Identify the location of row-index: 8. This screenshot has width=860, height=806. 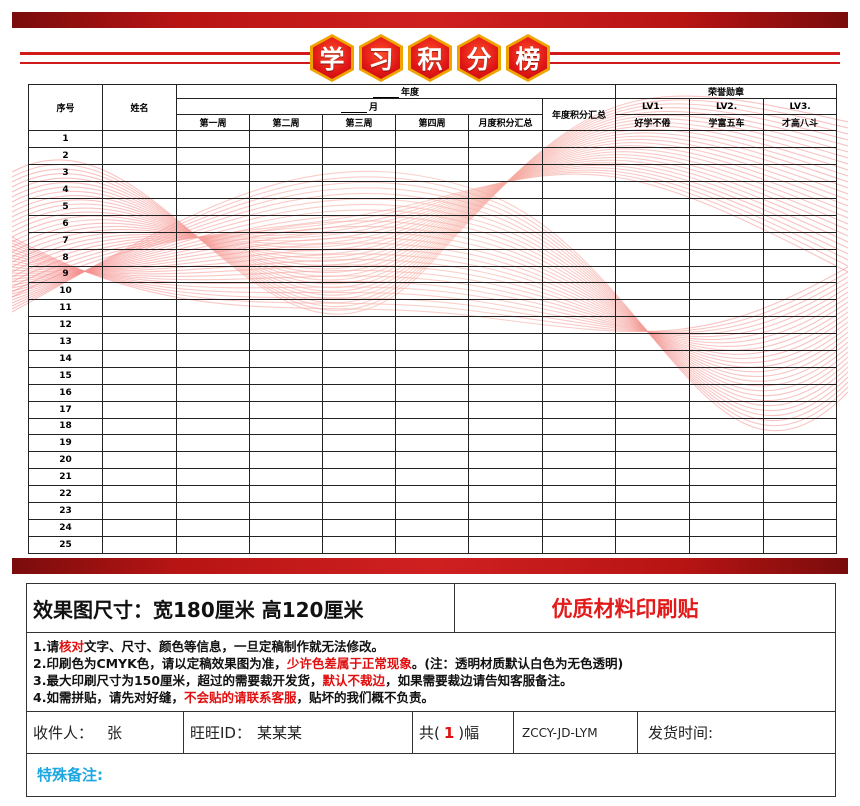
(65, 257).